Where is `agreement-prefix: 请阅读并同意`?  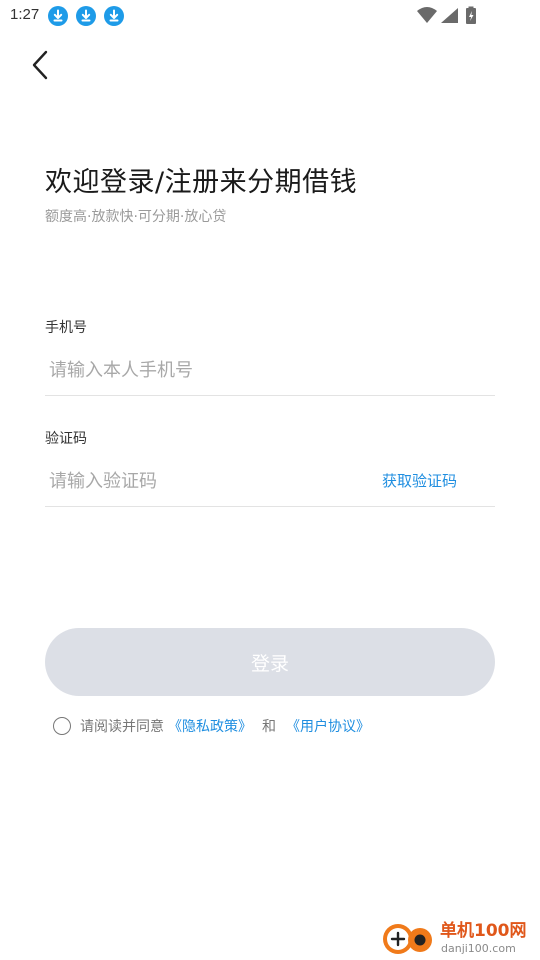
agreement-prefix: 请阅读并同意 is located at coordinates (122, 727).